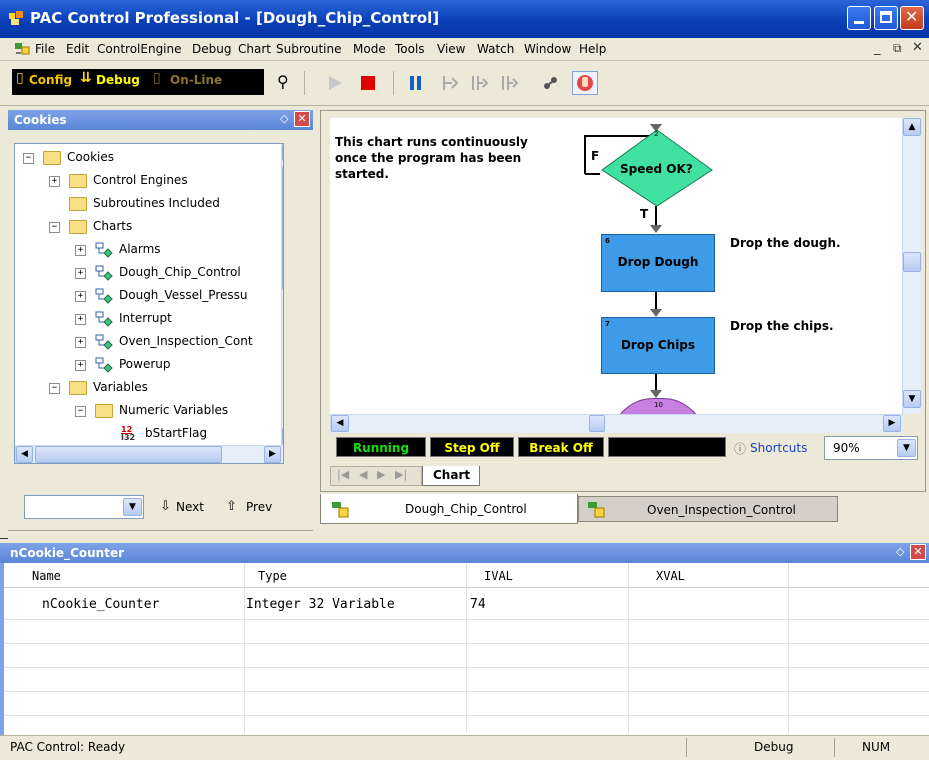 The height and width of the screenshot is (760, 929). What do you see at coordinates (451, 49) in the screenshot?
I see `menu-view: View` at bounding box center [451, 49].